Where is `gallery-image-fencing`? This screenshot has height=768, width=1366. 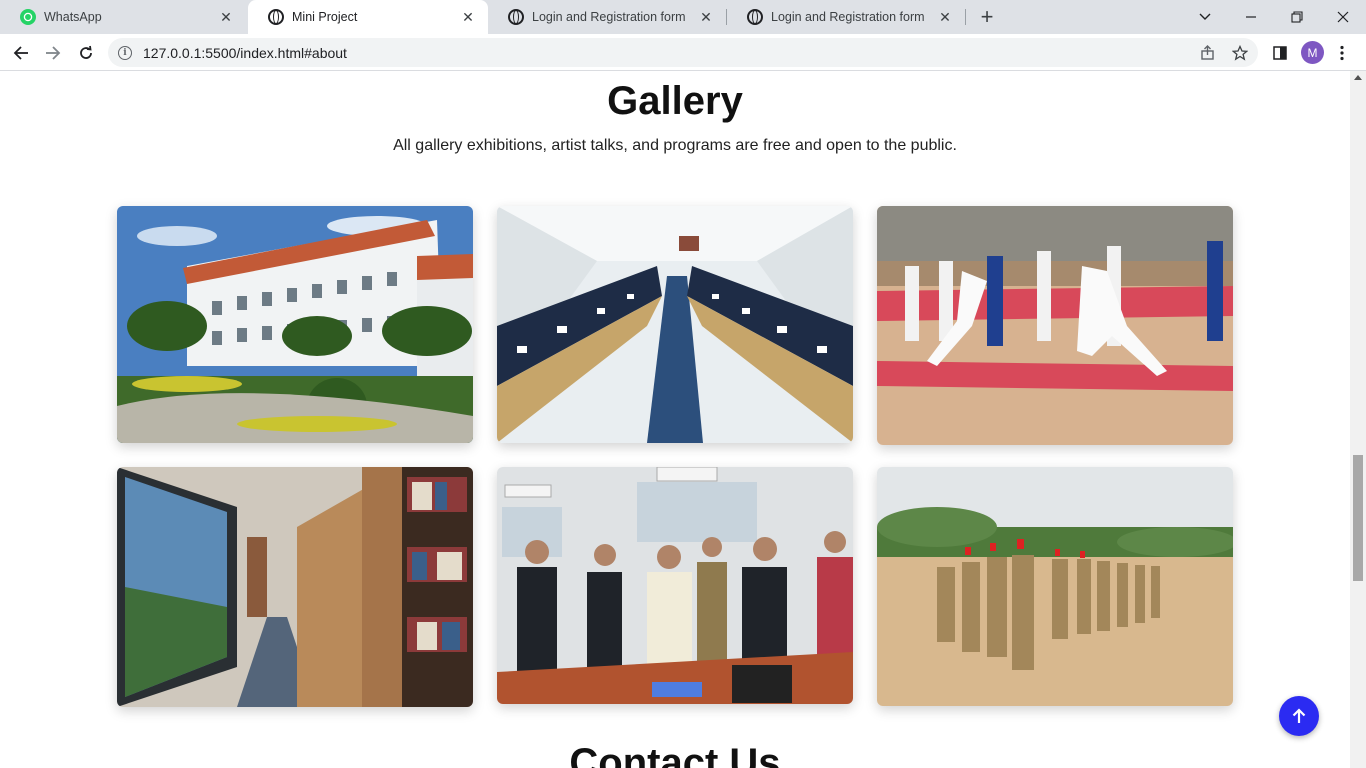 gallery-image-fencing is located at coordinates (1055, 325).